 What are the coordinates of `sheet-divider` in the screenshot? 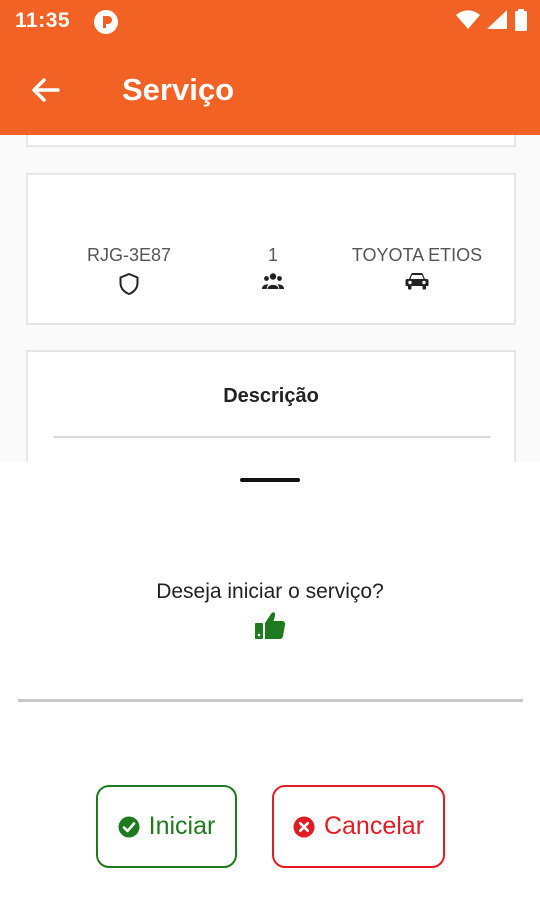 It's located at (270, 700).